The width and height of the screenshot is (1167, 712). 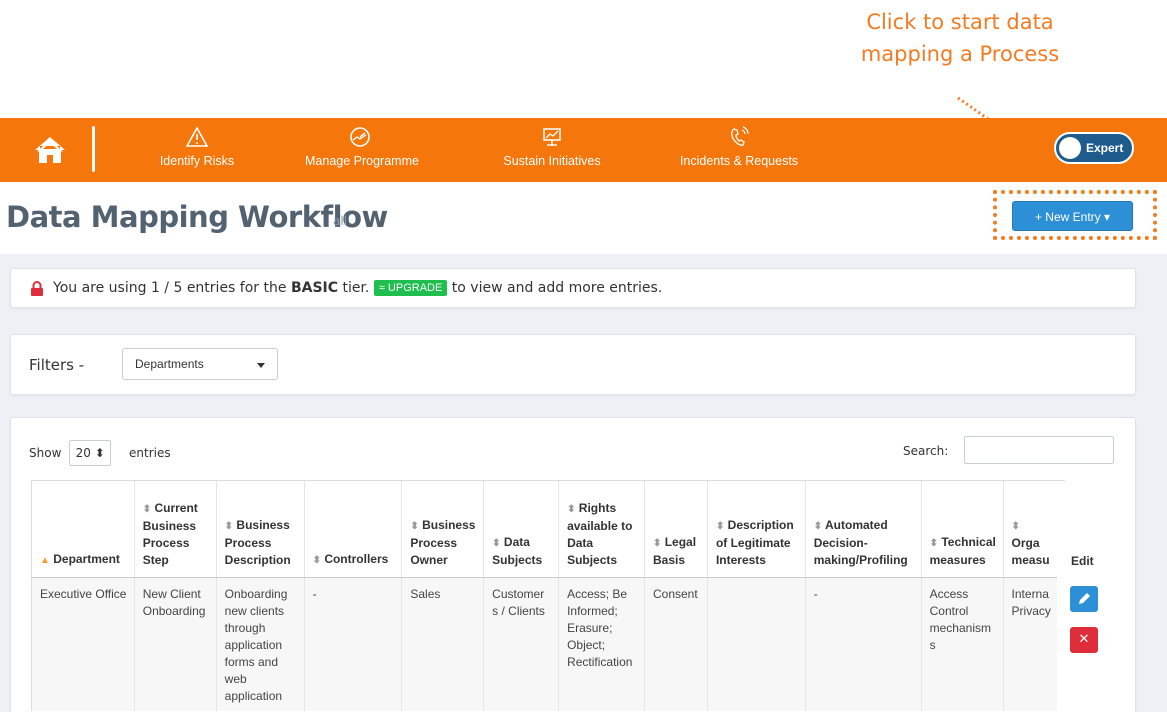 I want to click on dashboard-icon, so click(x=360, y=137).